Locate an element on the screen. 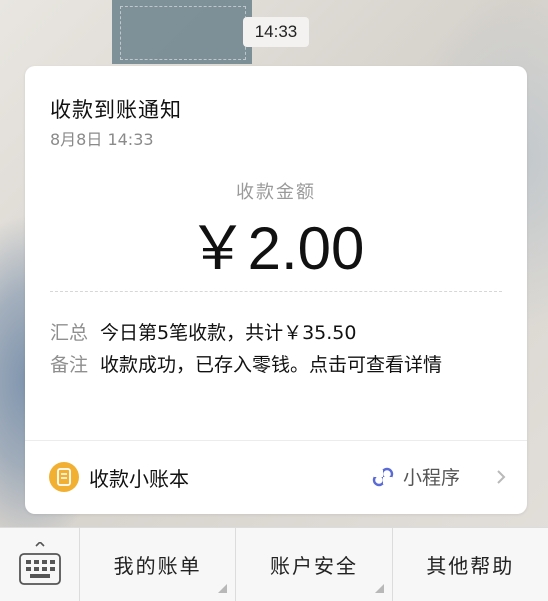 Image resolution: width=548 pixels, height=601 pixels. notification-title: 收款到账通知 is located at coordinates (116, 110).